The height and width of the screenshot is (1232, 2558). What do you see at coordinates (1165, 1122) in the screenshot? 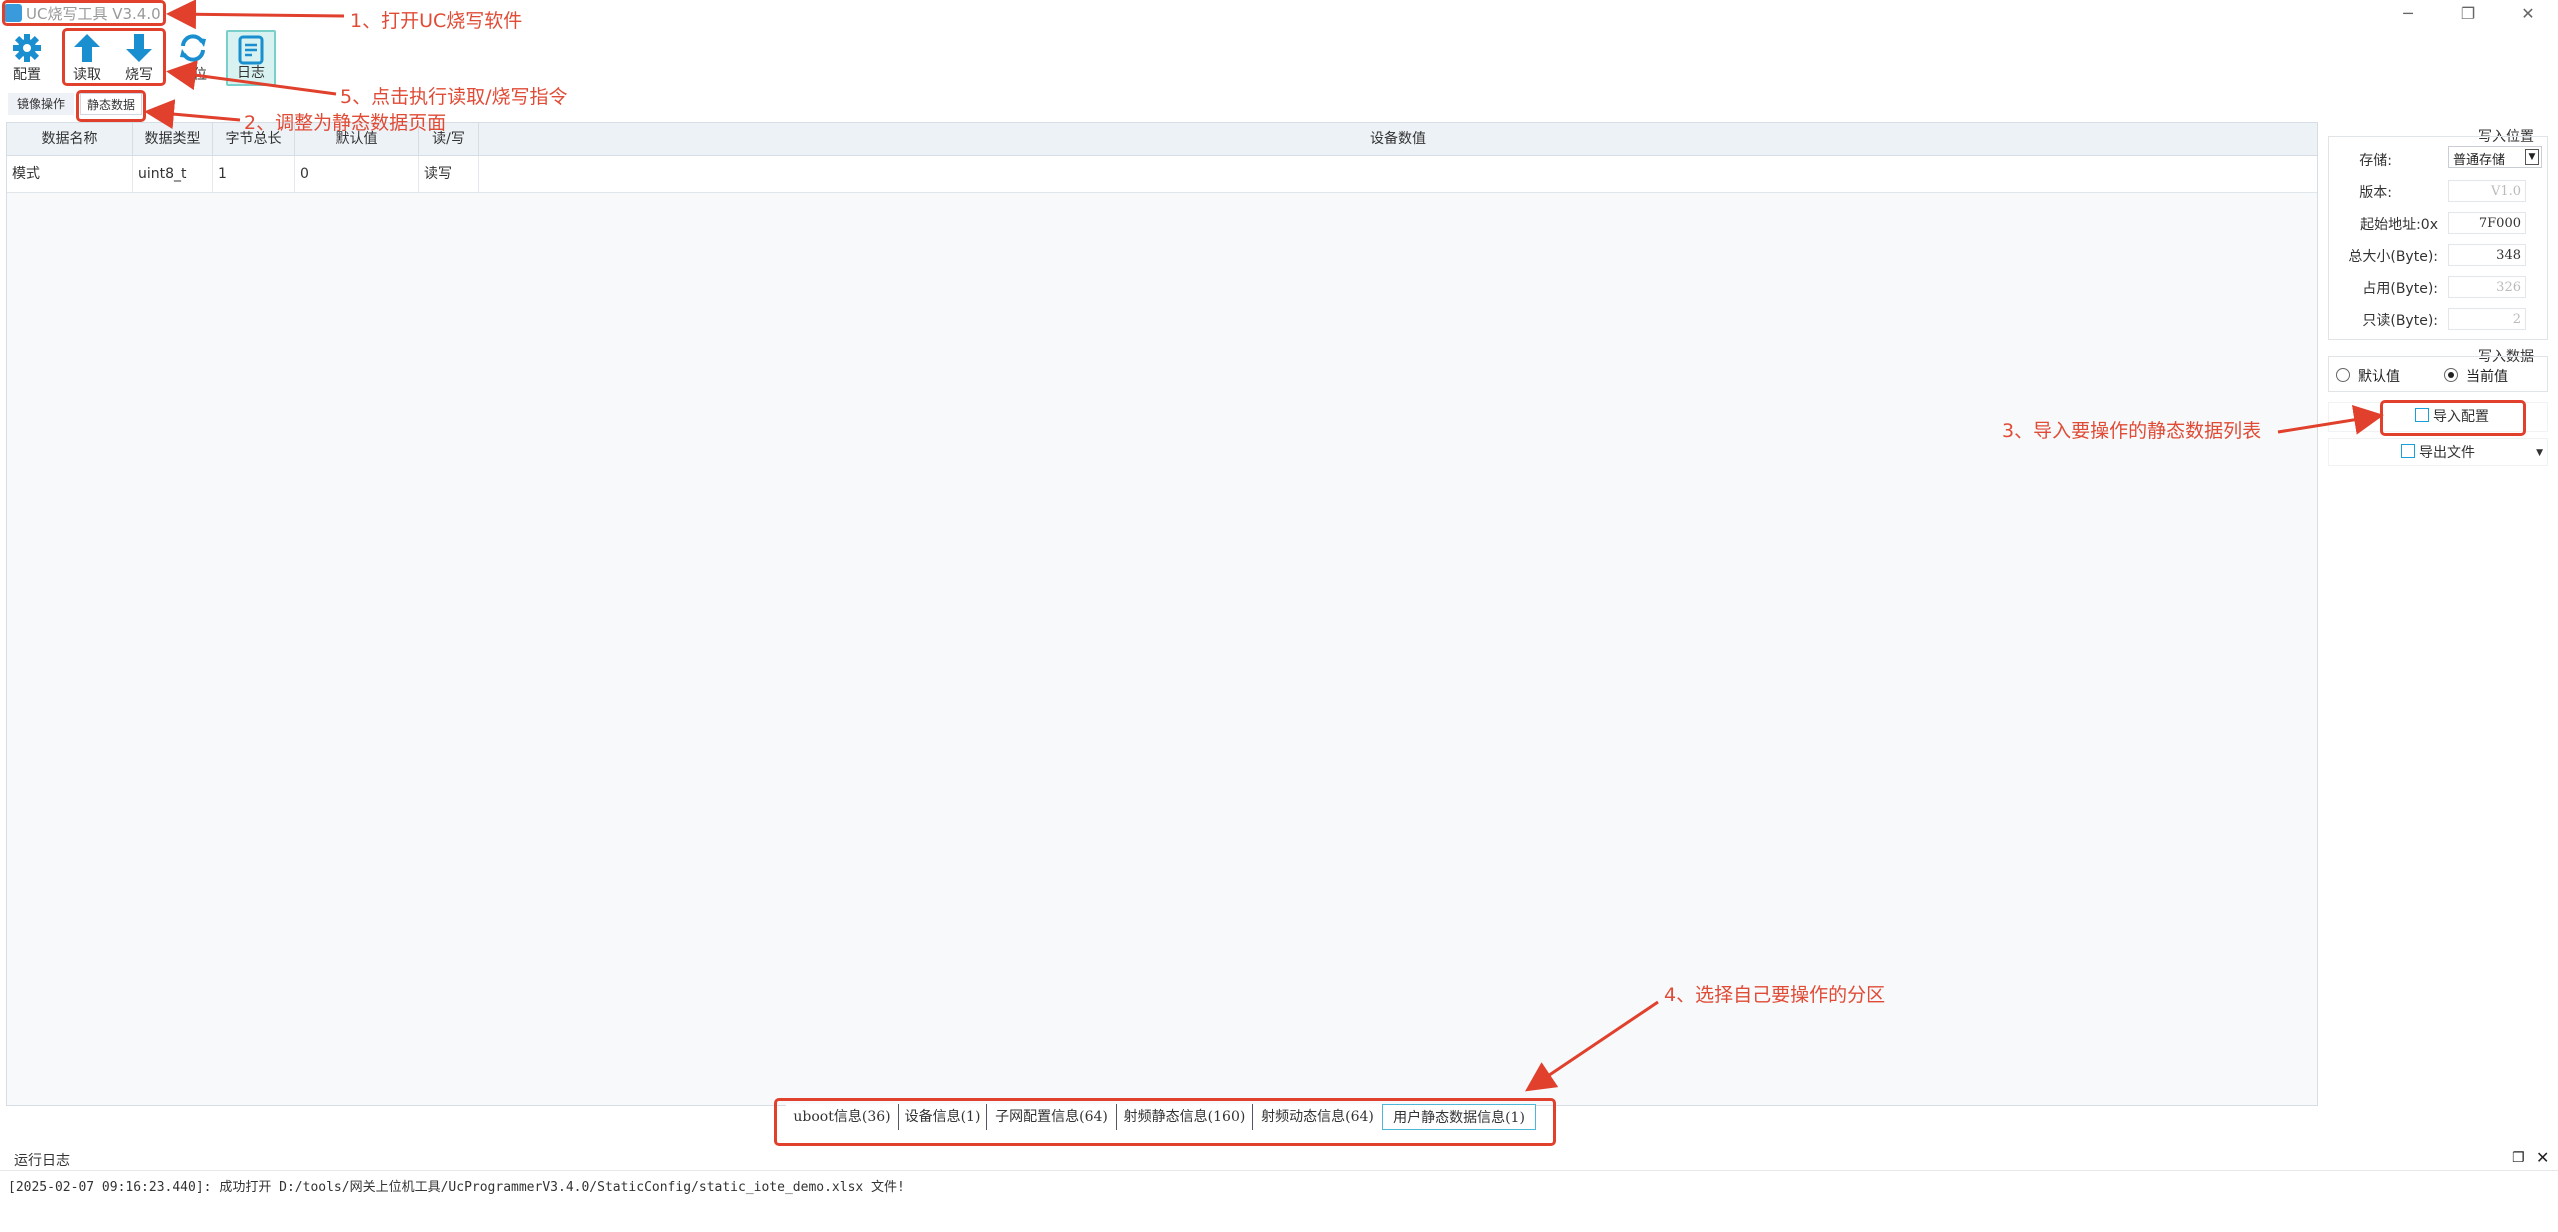
I see `annotation-box-partitions` at bounding box center [1165, 1122].